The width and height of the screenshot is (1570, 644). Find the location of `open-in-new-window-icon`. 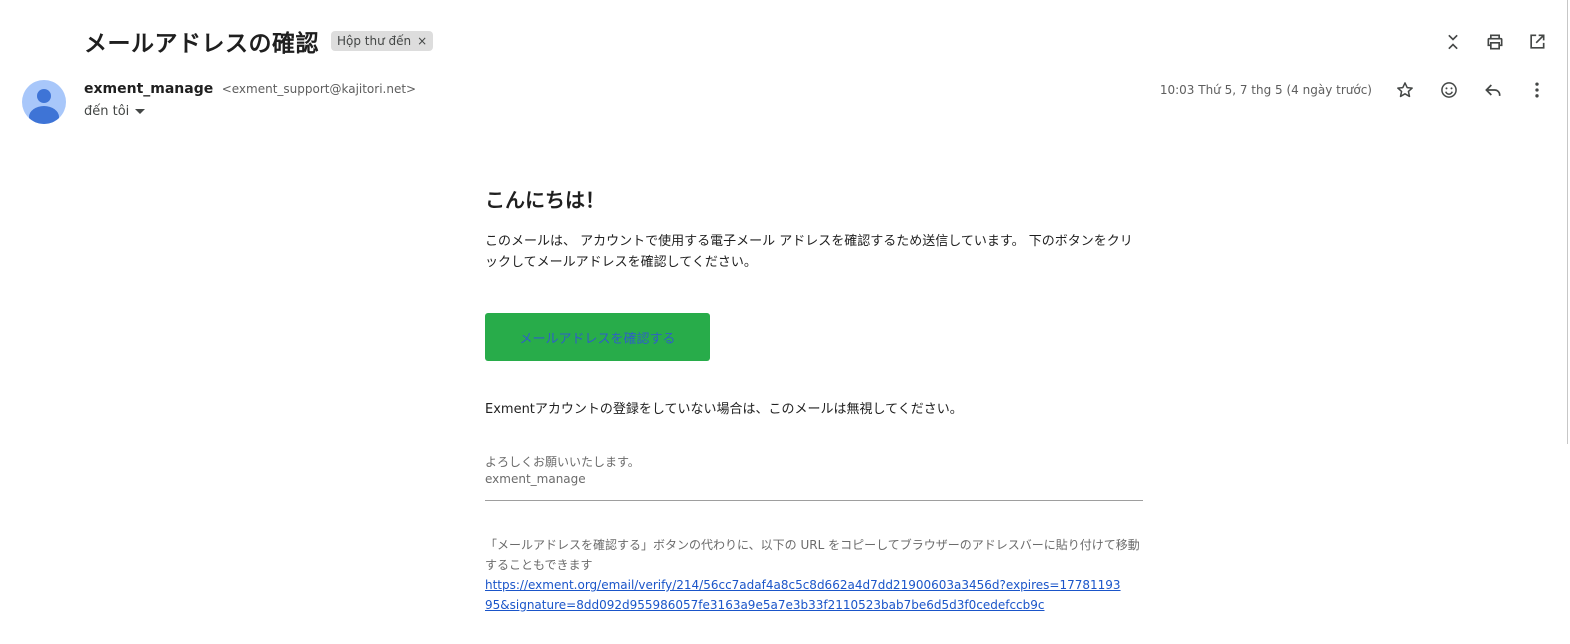

open-in-new-window-icon is located at coordinates (1537, 42).